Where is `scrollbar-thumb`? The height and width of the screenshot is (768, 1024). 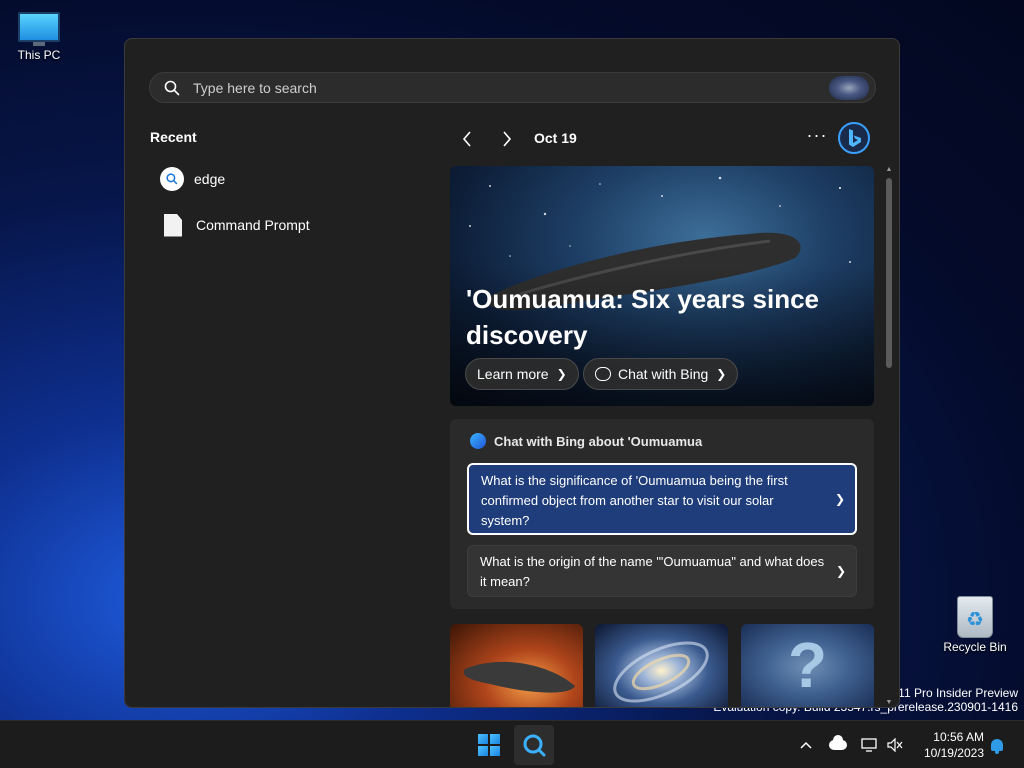
scrollbar-thumb is located at coordinates (889, 273).